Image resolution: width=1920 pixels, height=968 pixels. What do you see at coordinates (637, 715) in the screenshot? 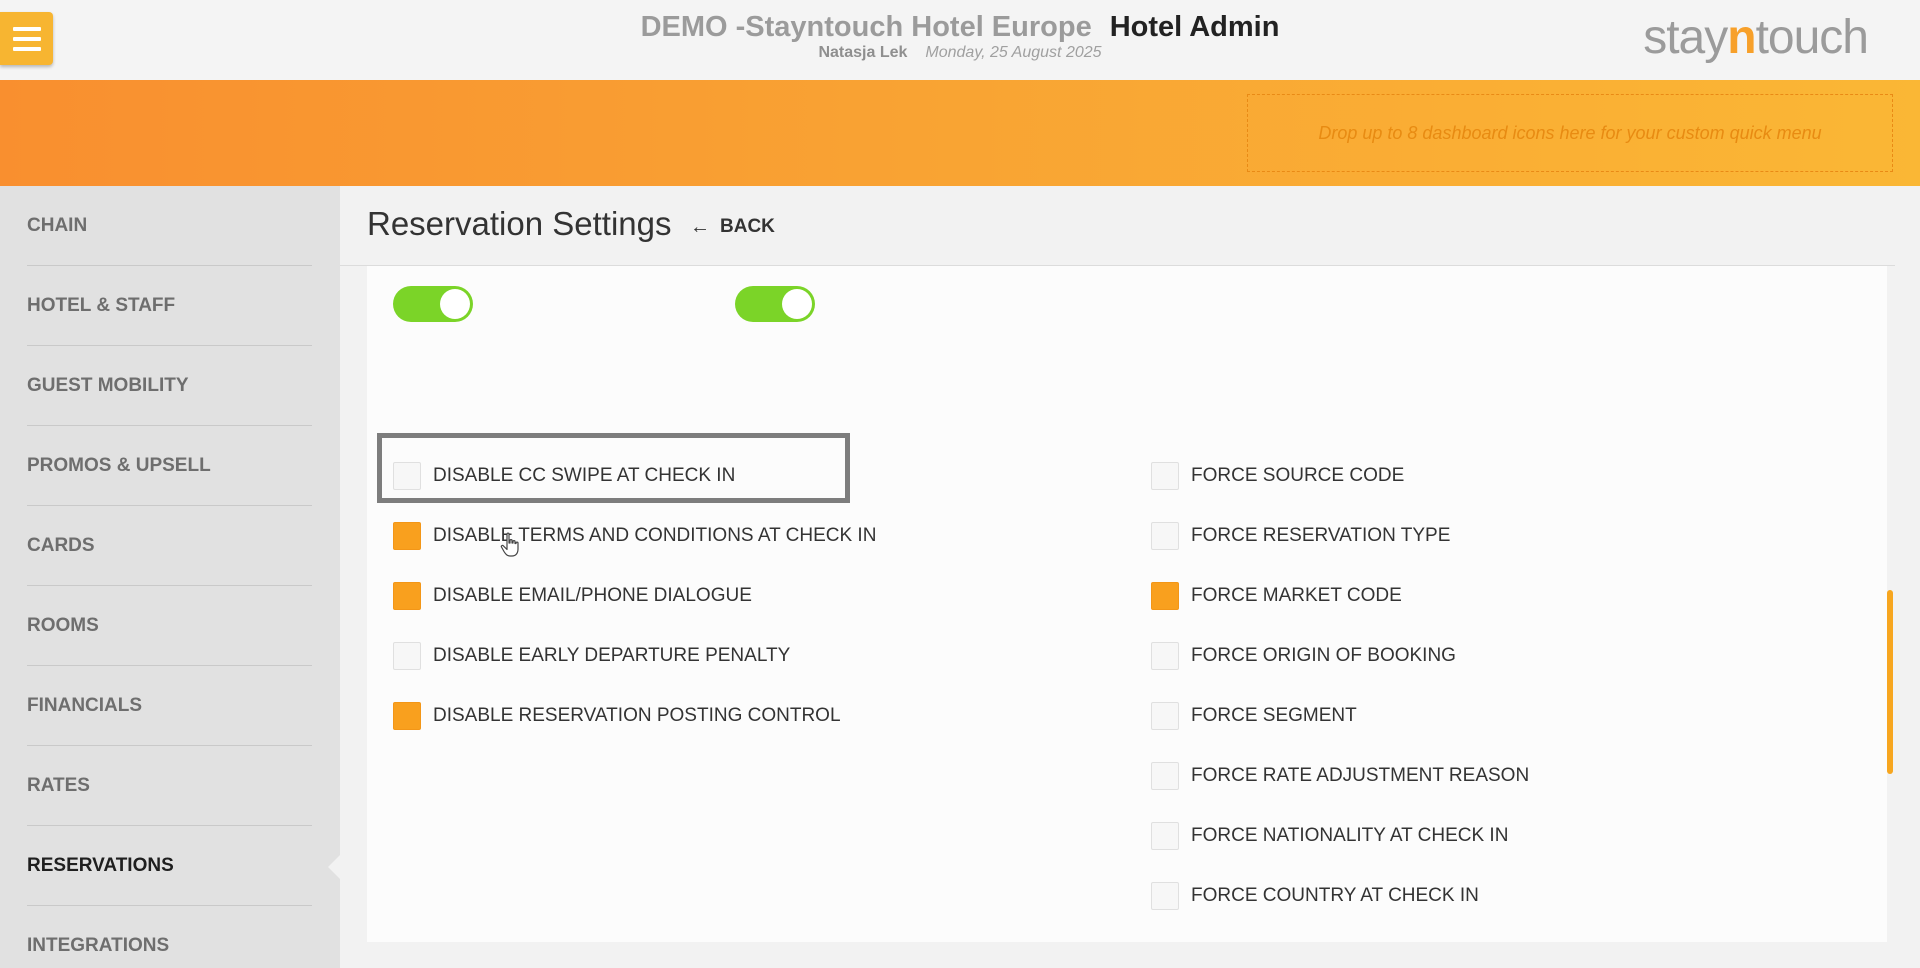
I see `option-label: DISABLE RESERVATION POSTING CONTROL` at bounding box center [637, 715].